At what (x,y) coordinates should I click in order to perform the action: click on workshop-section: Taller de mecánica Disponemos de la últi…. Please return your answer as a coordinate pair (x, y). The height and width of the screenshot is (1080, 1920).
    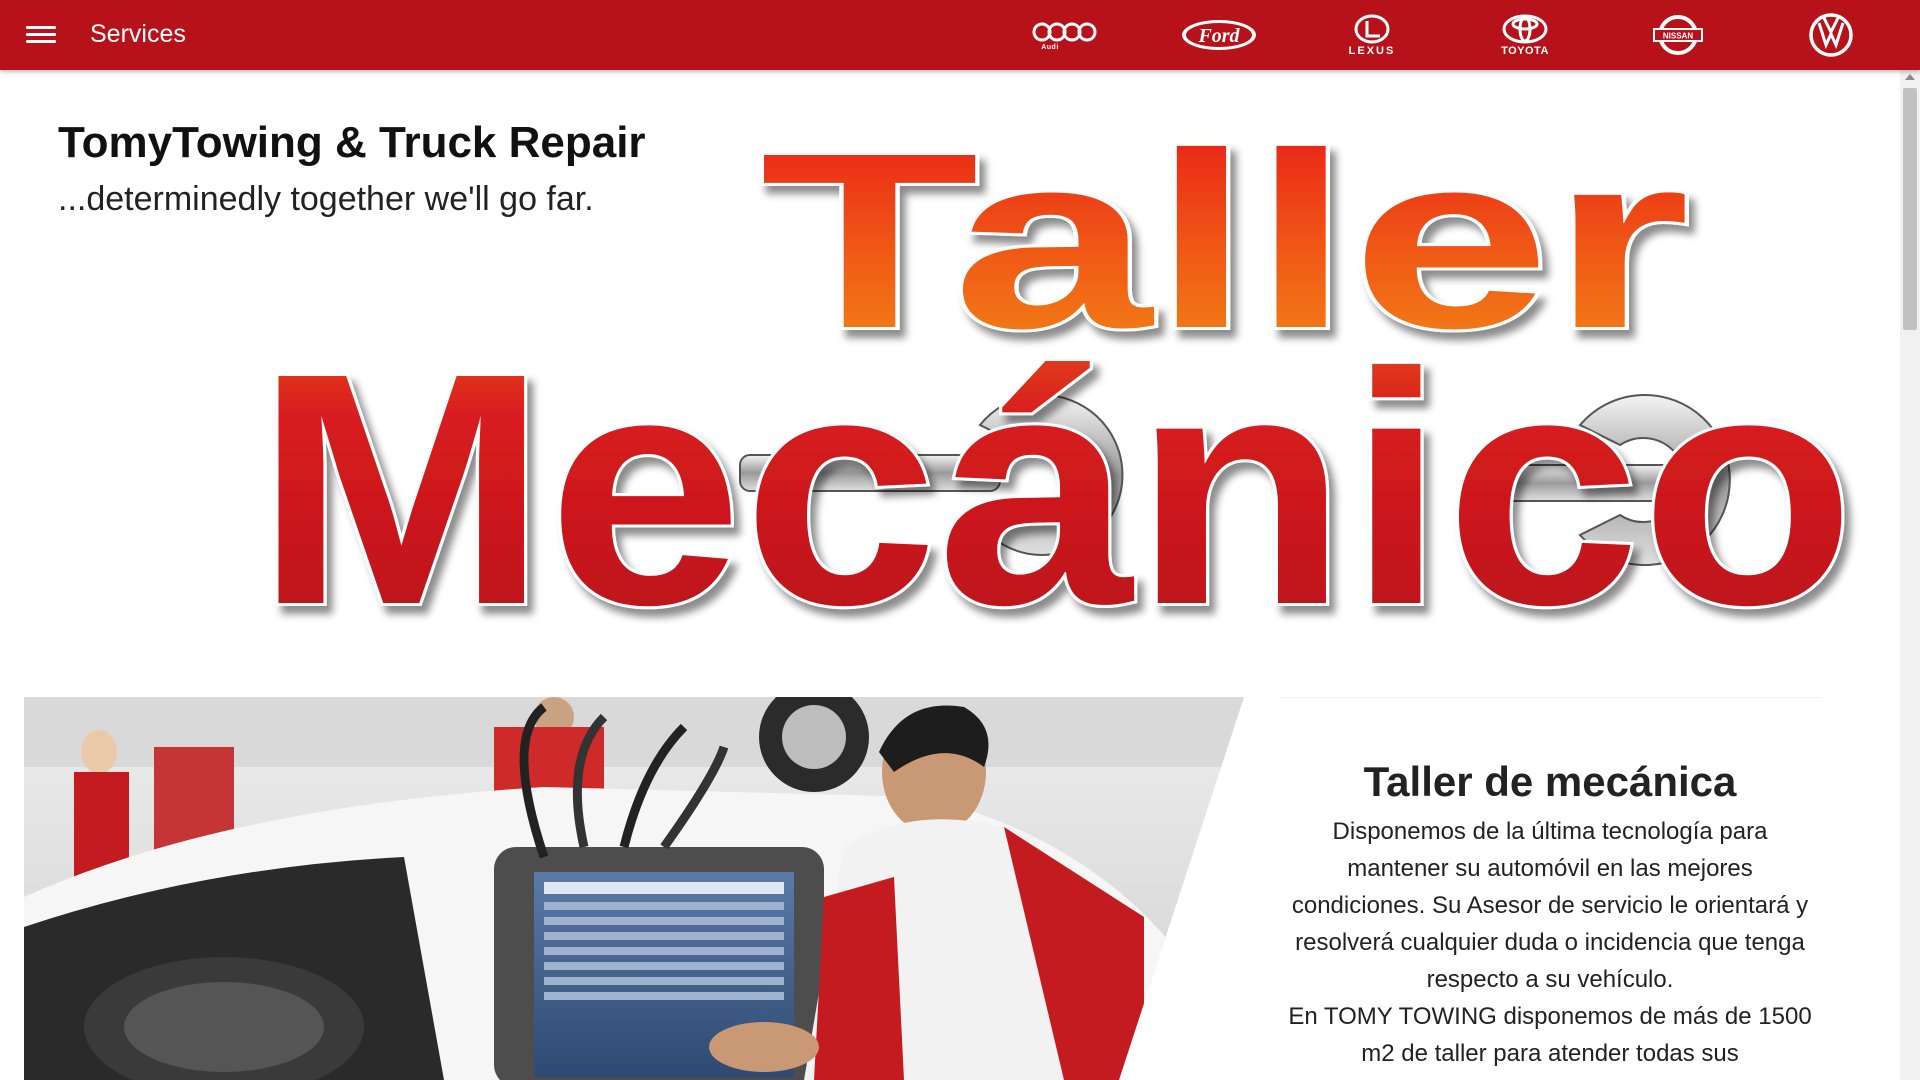
    Looking at the image, I should click on (1550, 888).